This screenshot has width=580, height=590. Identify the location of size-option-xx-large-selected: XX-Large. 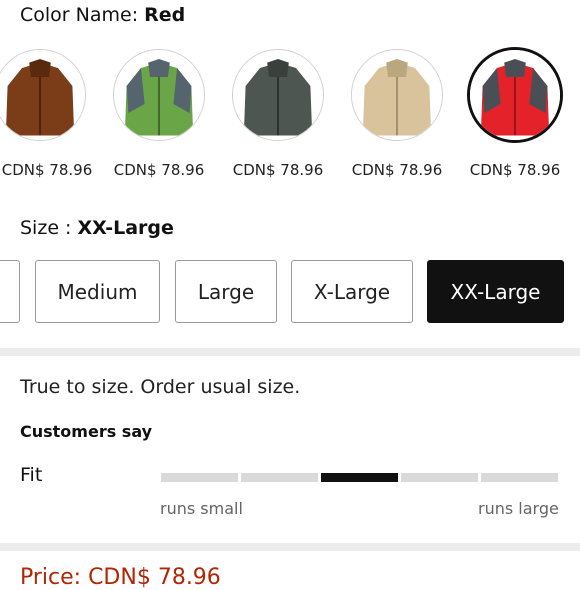
(495, 291).